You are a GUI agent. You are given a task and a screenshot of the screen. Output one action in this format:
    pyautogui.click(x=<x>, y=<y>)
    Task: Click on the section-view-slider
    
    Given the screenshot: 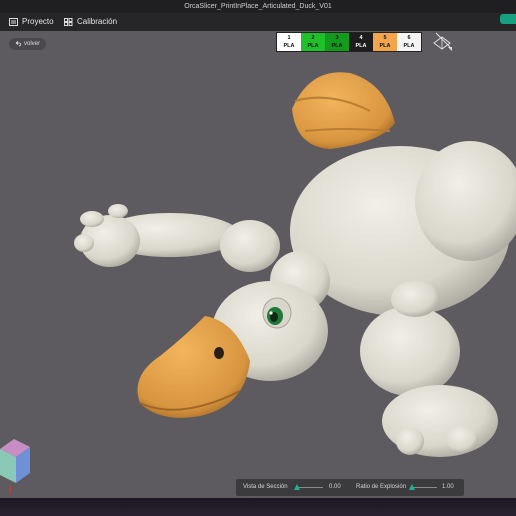 What is the action you would take?
    pyautogui.click(x=309, y=487)
    